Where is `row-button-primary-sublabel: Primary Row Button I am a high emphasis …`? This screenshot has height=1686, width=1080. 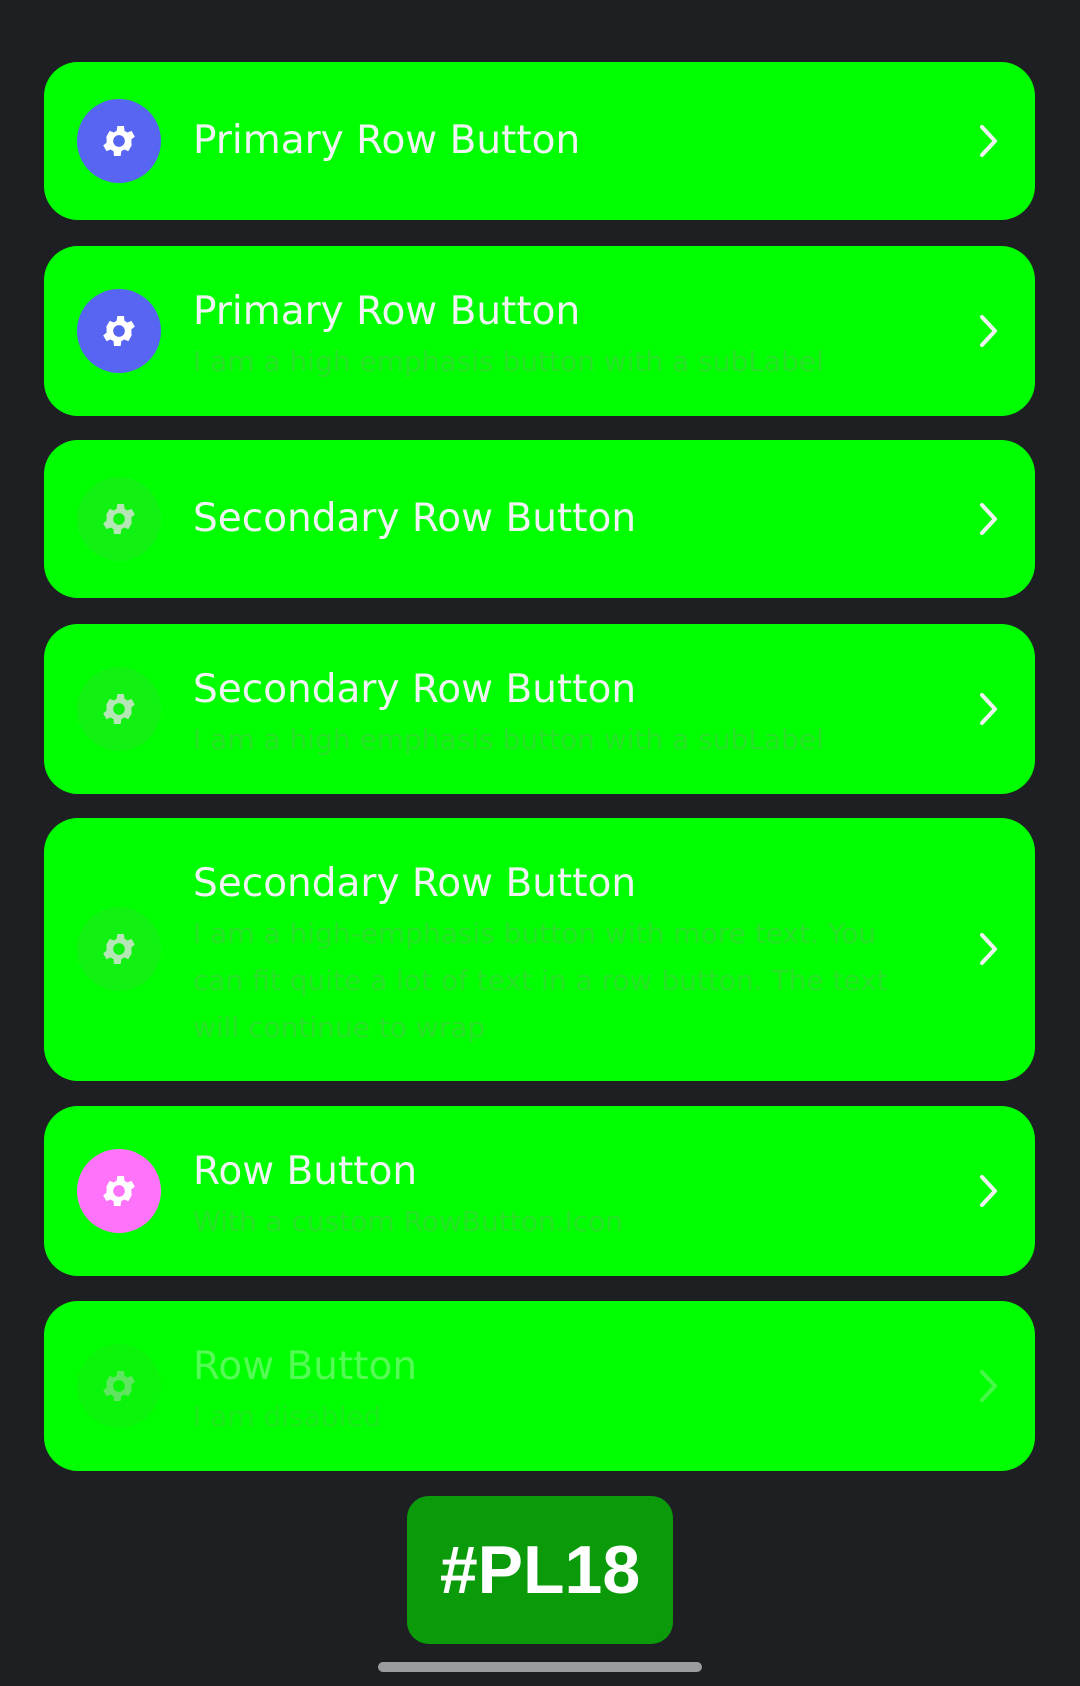 row-button-primary-sublabel: Primary Row Button I am a high emphasis … is located at coordinates (539, 331).